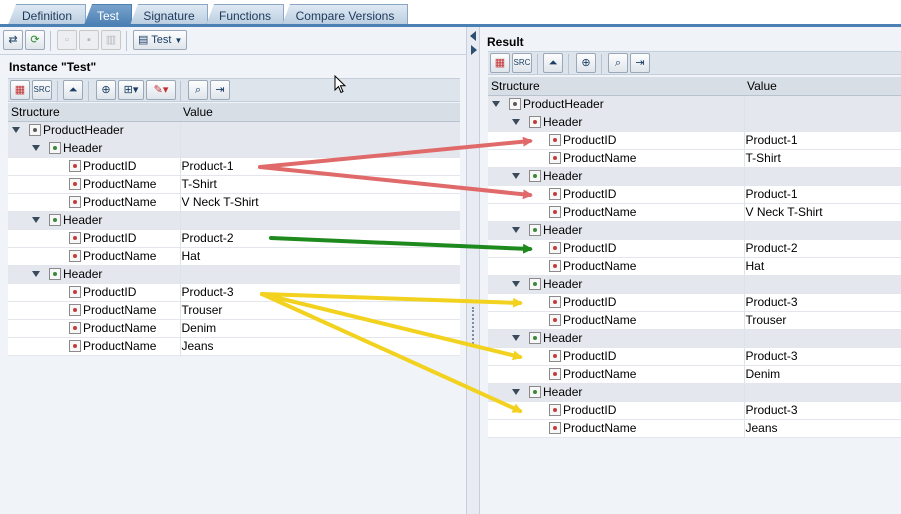  What do you see at coordinates (320, 310) in the screenshot?
I see `node-value: Trouser` at bounding box center [320, 310].